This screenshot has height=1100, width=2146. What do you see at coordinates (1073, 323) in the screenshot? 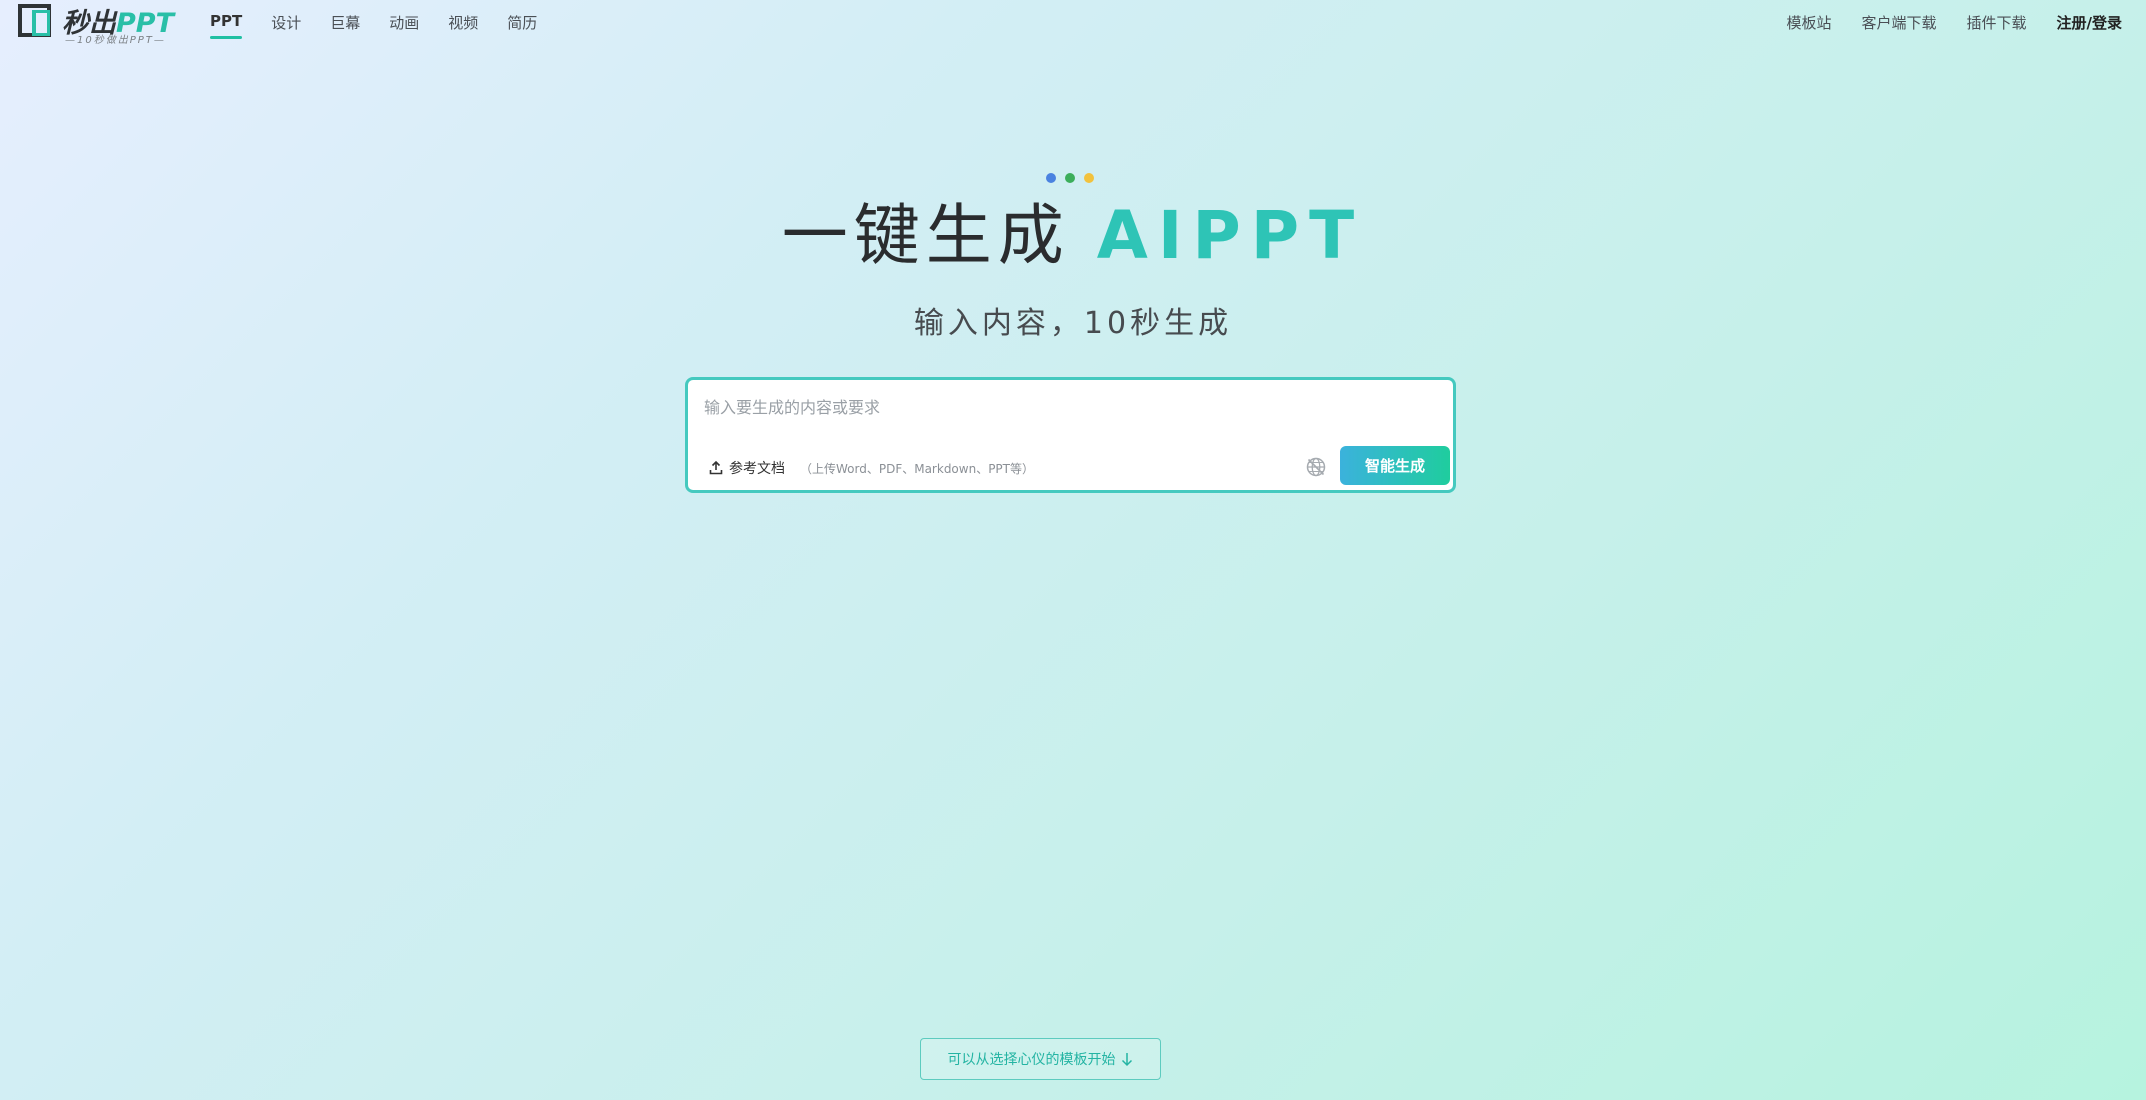
I see `hero-subtitle: 输入内容，10秒生成` at bounding box center [1073, 323].